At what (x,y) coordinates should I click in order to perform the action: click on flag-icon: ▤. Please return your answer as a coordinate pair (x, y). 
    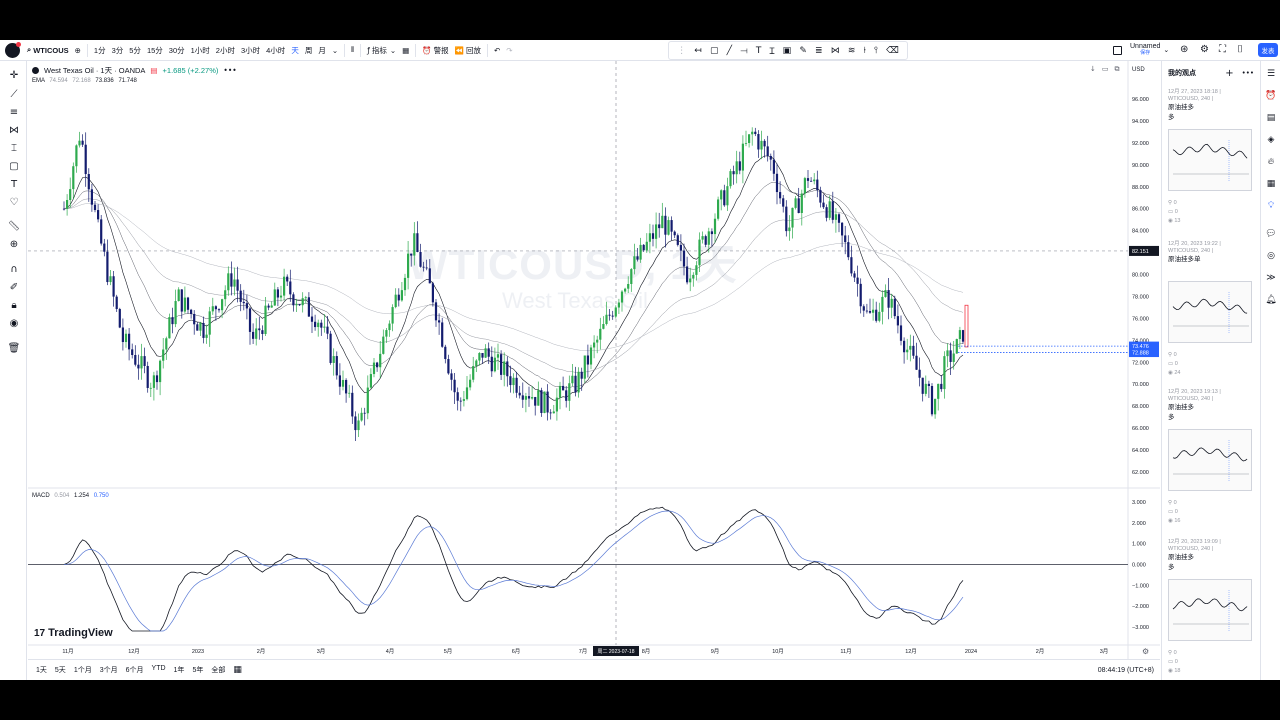
    Looking at the image, I should click on (153, 70).